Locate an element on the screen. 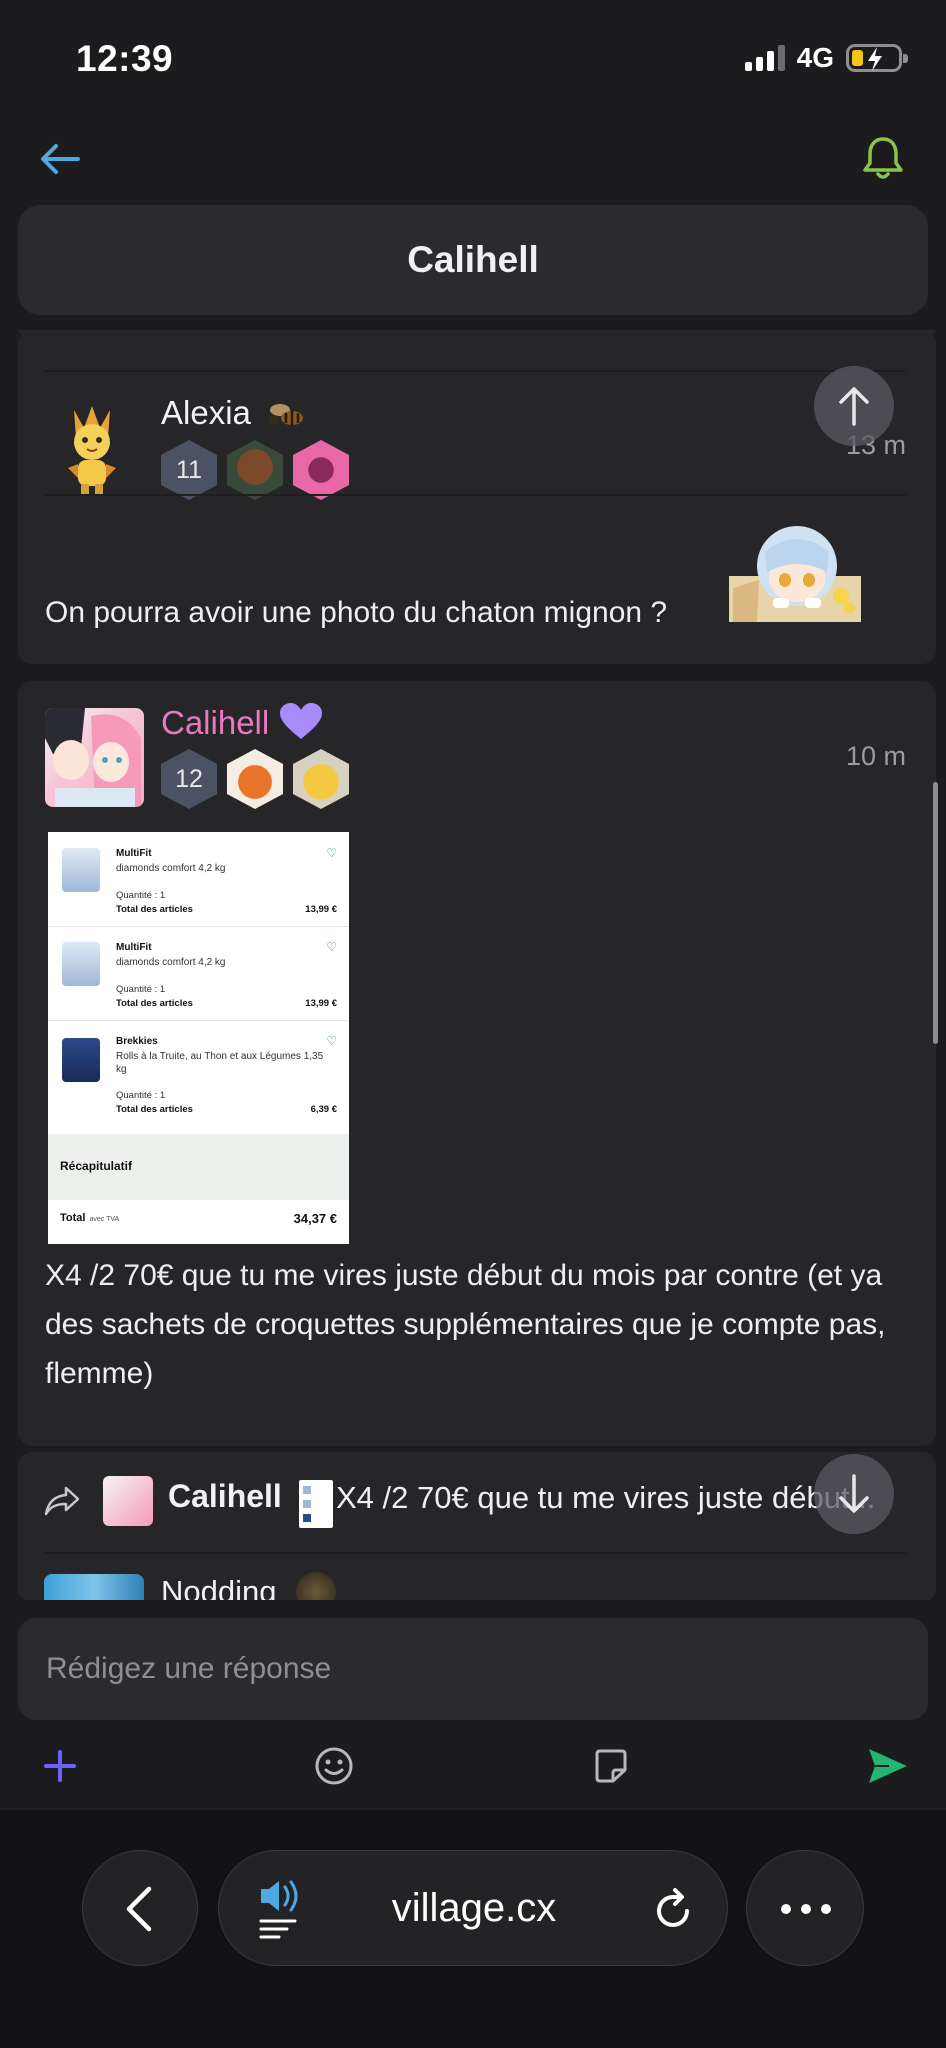 The width and height of the screenshot is (946, 2048). sticker-icon is located at coordinates (611, 1766).